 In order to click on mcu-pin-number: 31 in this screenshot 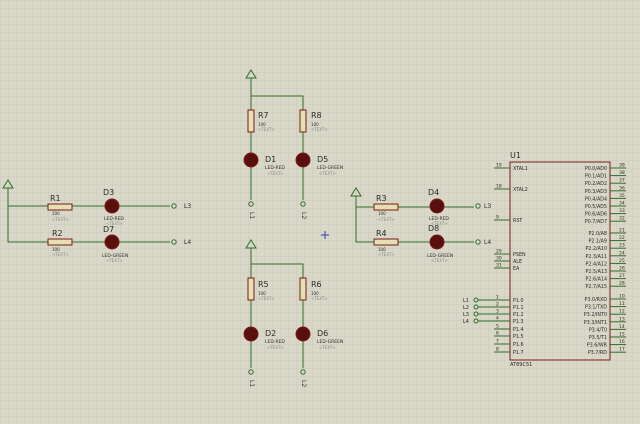, I will do `click(499, 266)`.